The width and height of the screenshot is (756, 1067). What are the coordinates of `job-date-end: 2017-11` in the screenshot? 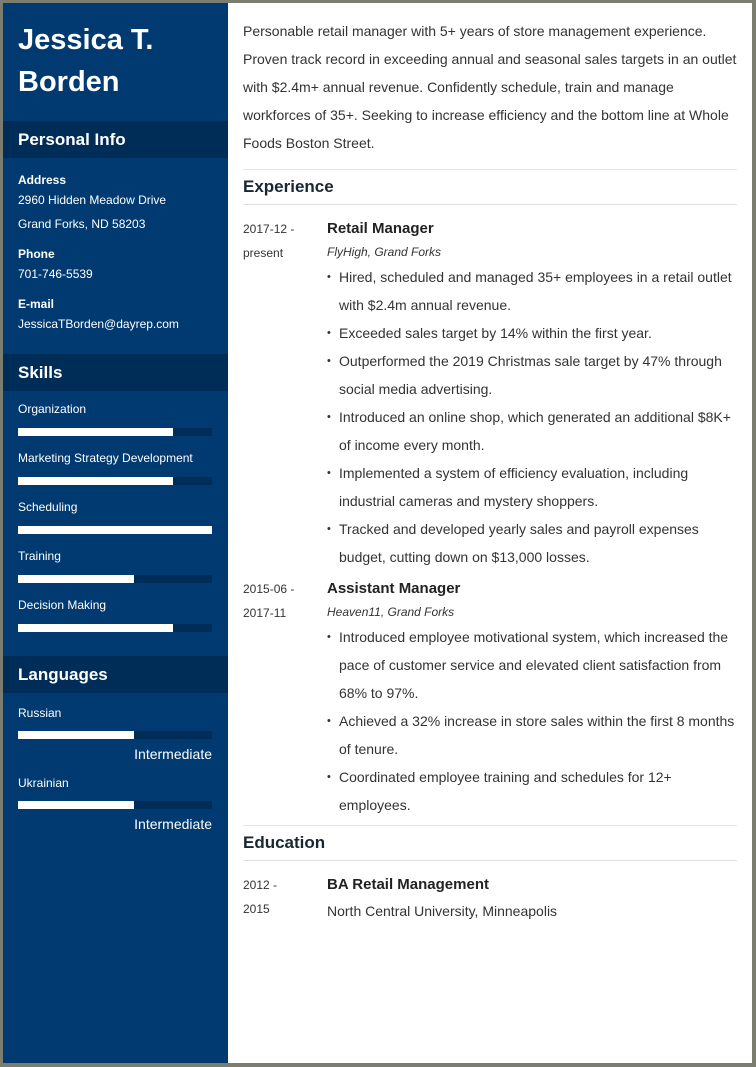 It's located at (265, 613).